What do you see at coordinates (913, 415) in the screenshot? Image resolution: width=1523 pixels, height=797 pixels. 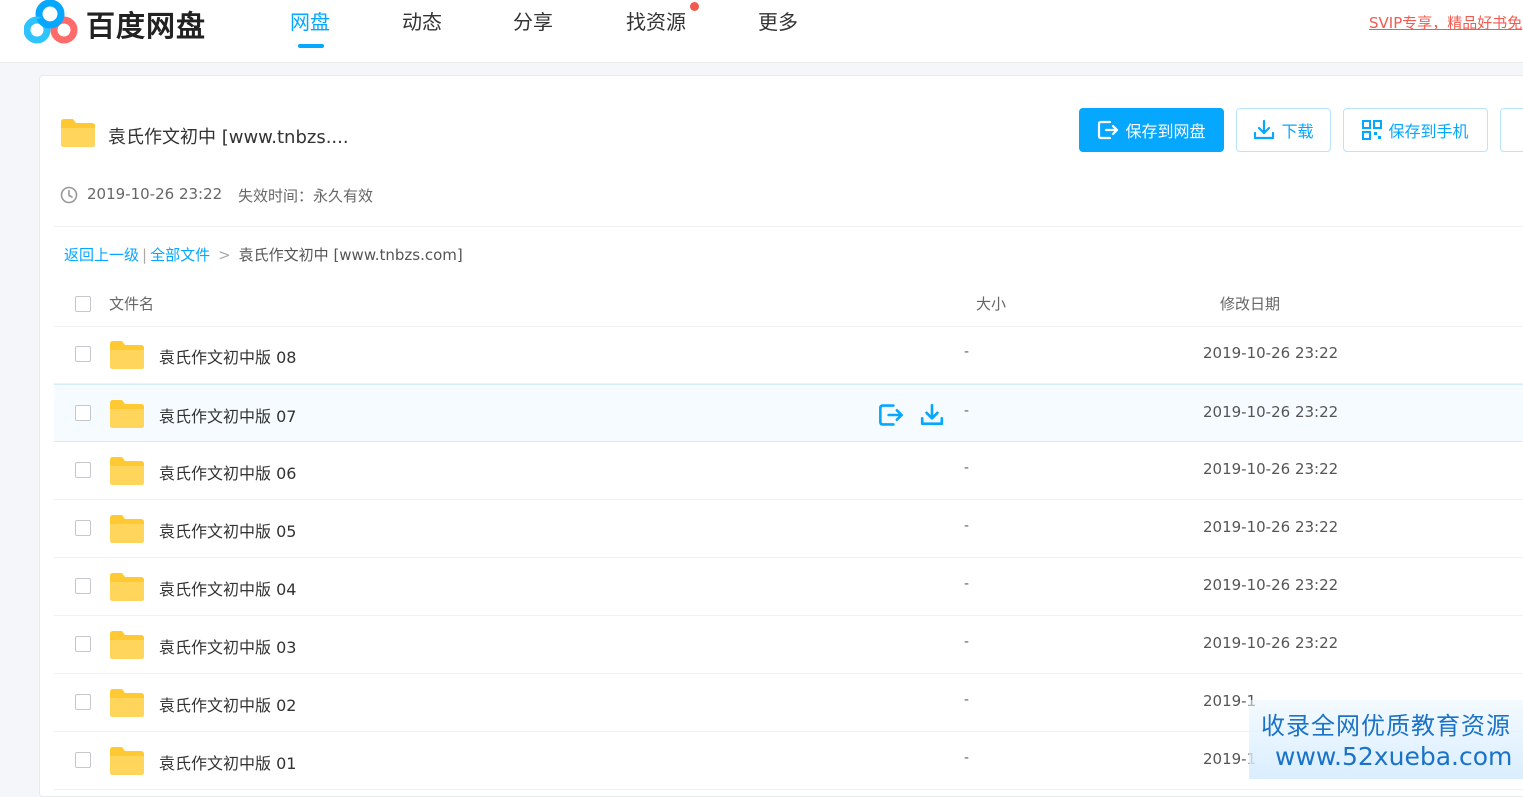 I see `row-actions` at bounding box center [913, 415].